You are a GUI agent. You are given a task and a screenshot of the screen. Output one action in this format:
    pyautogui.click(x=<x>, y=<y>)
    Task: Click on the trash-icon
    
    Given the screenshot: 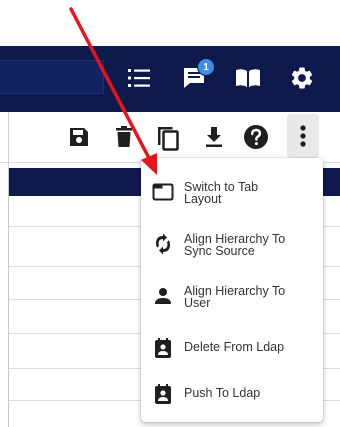 What is the action you would take?
    pyautogui.click(x=124, y=137)
    